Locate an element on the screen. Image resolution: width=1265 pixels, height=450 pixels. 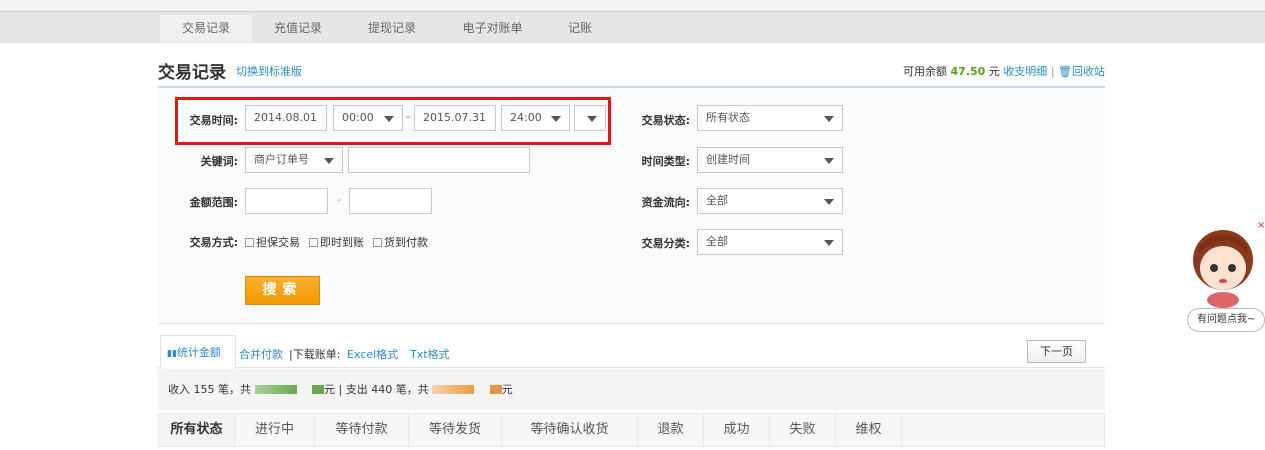
keyword-type-select: 商户订单号 is located at coordinates (294, 160).